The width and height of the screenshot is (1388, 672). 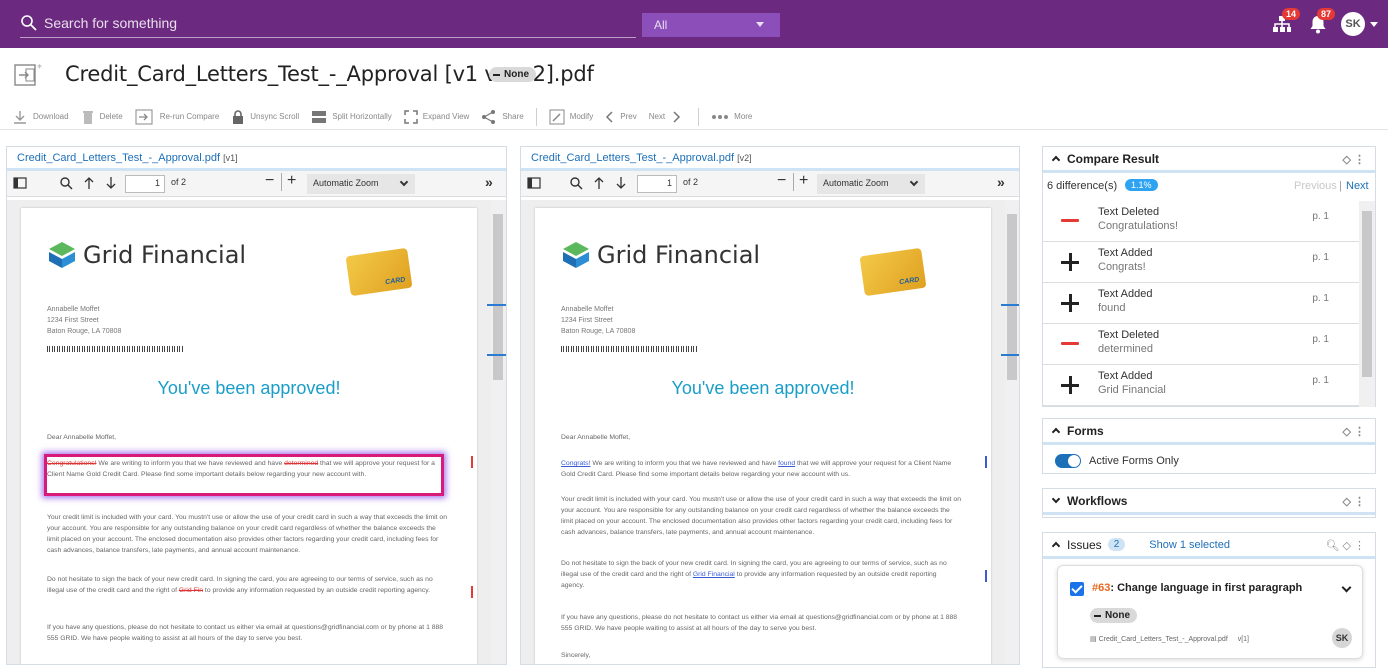 I want to click on previous-difference-link: Previous, so click(x=1315, y=186).